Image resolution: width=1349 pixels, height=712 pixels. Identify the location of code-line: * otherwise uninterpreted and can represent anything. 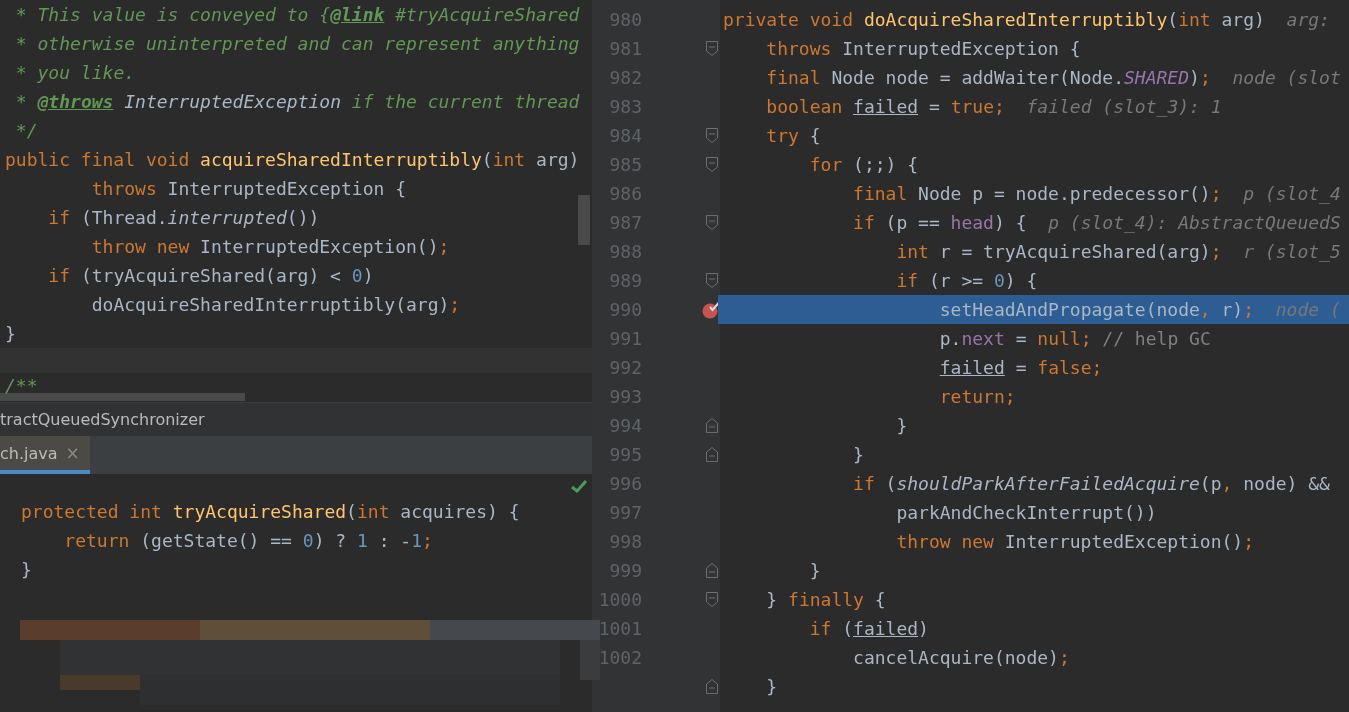
(297, 44).